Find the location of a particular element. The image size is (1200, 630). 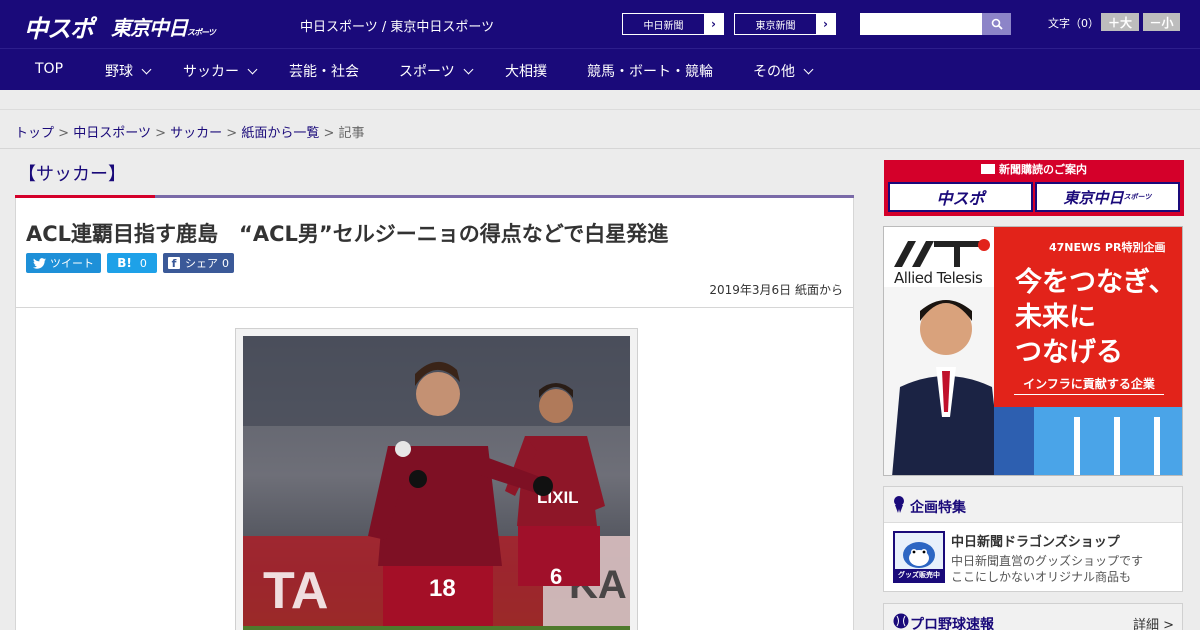

nav-item-racing: 競馬・ボート・競輪 is located at coordinates (650, 71).